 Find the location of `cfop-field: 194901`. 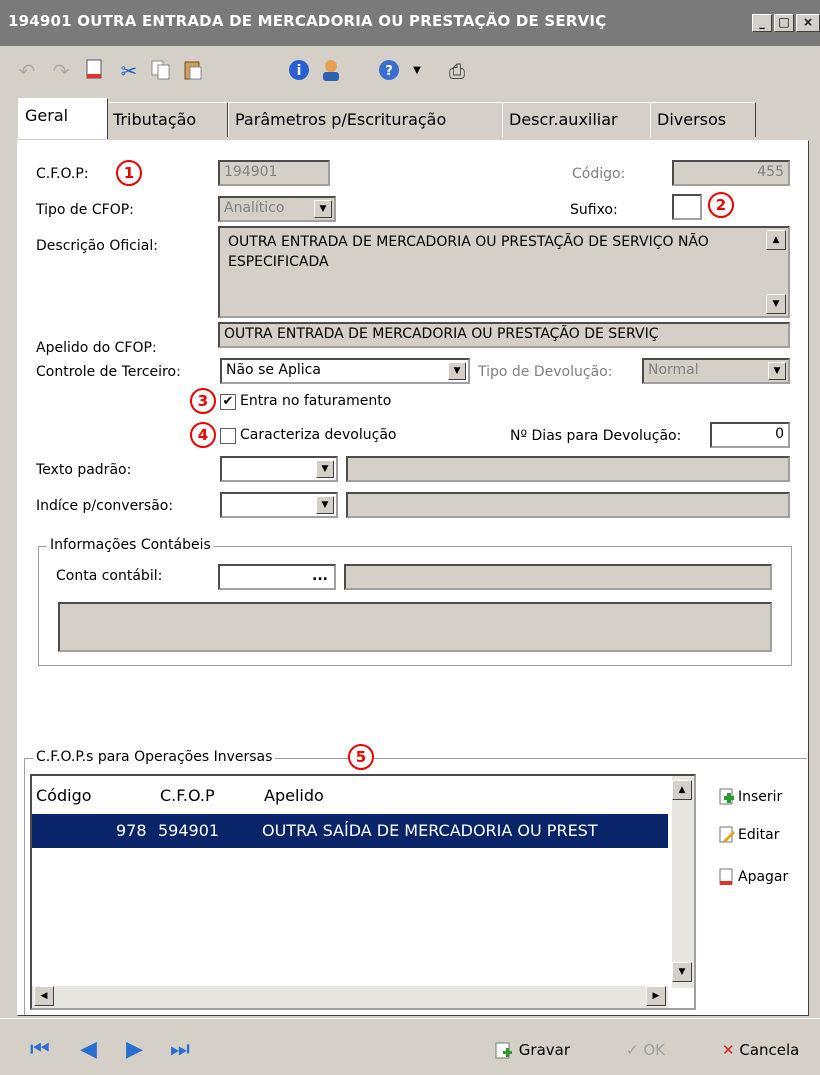

cfop-field: 194901 is located at coordinates (274, 173).